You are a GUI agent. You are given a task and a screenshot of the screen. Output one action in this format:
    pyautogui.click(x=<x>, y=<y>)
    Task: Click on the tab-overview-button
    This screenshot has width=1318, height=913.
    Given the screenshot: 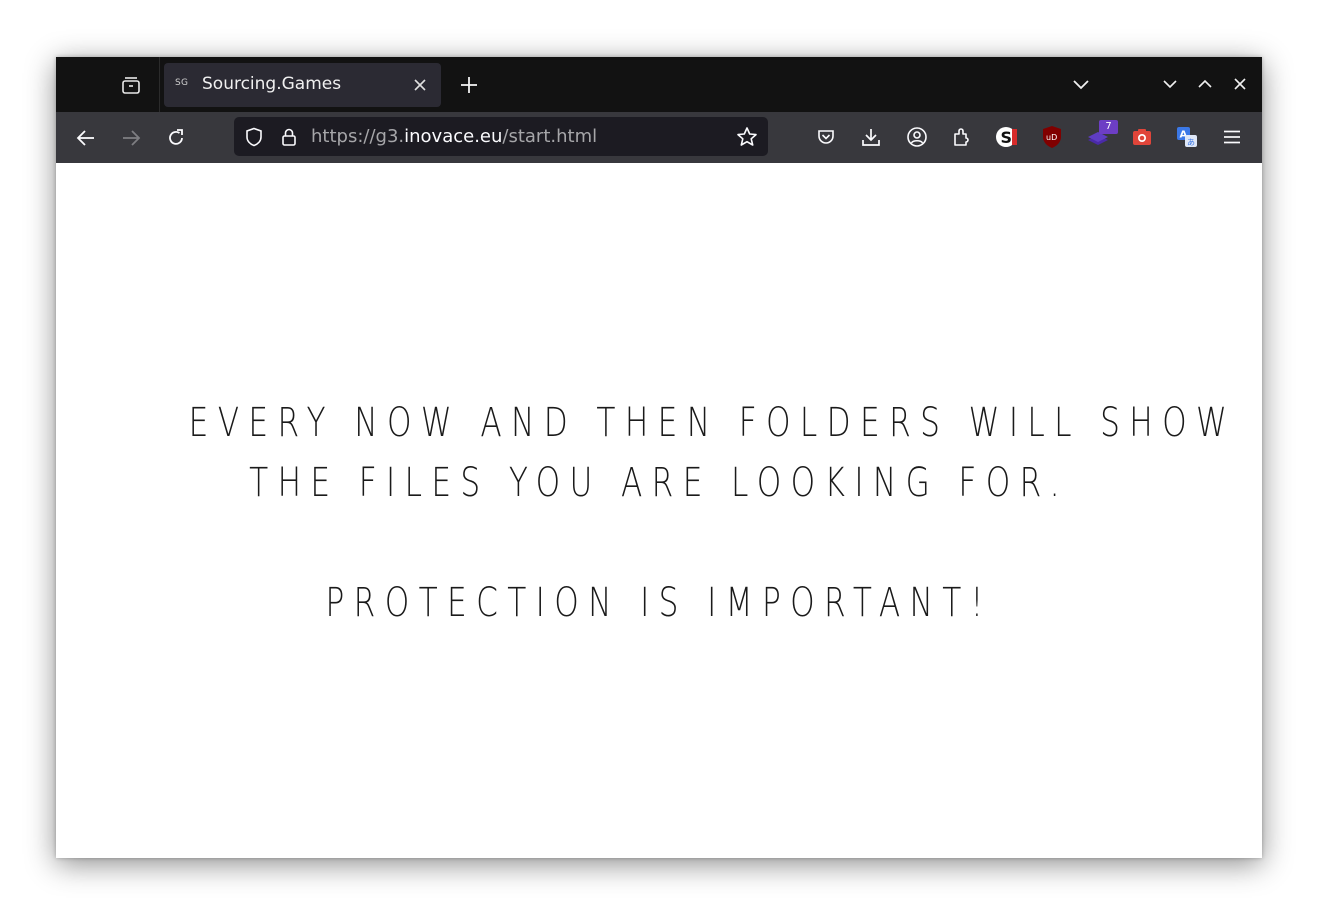 What is the action you would take?
    pyautogui.click(x=131, y=85)
    